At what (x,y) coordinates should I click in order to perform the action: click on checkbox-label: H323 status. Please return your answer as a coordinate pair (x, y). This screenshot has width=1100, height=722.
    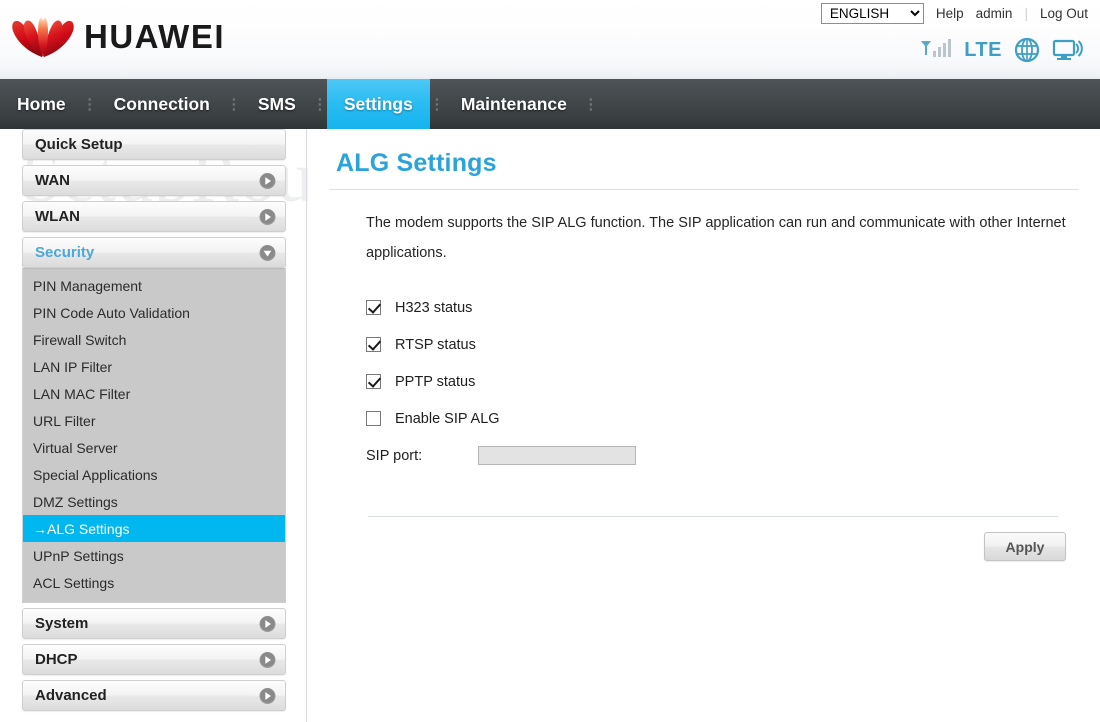
    Looking at the image, I should click on (433, 308).